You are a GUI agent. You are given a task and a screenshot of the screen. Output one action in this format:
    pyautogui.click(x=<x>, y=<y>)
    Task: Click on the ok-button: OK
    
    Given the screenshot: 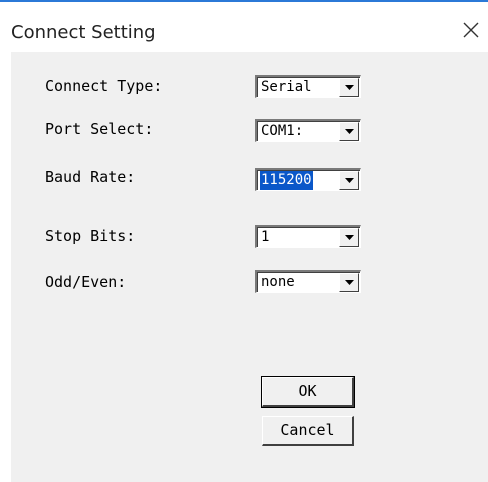 What is the action you would take?
    pyautogui.click(x=308, y=392)
    